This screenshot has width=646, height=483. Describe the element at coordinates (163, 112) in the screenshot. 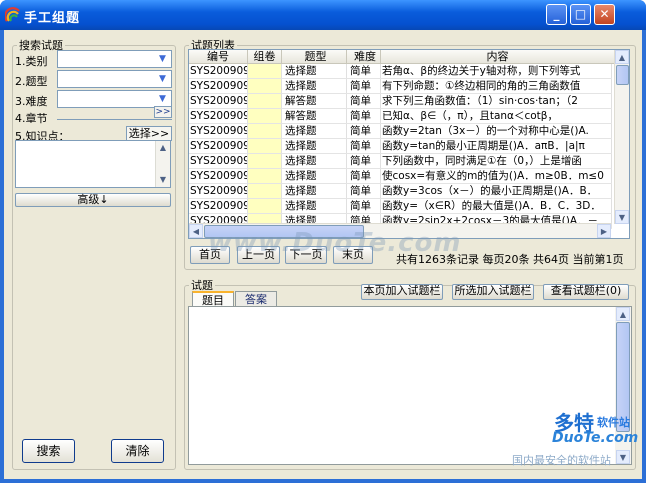

I see `chapter-browse-button: >>` at that location.